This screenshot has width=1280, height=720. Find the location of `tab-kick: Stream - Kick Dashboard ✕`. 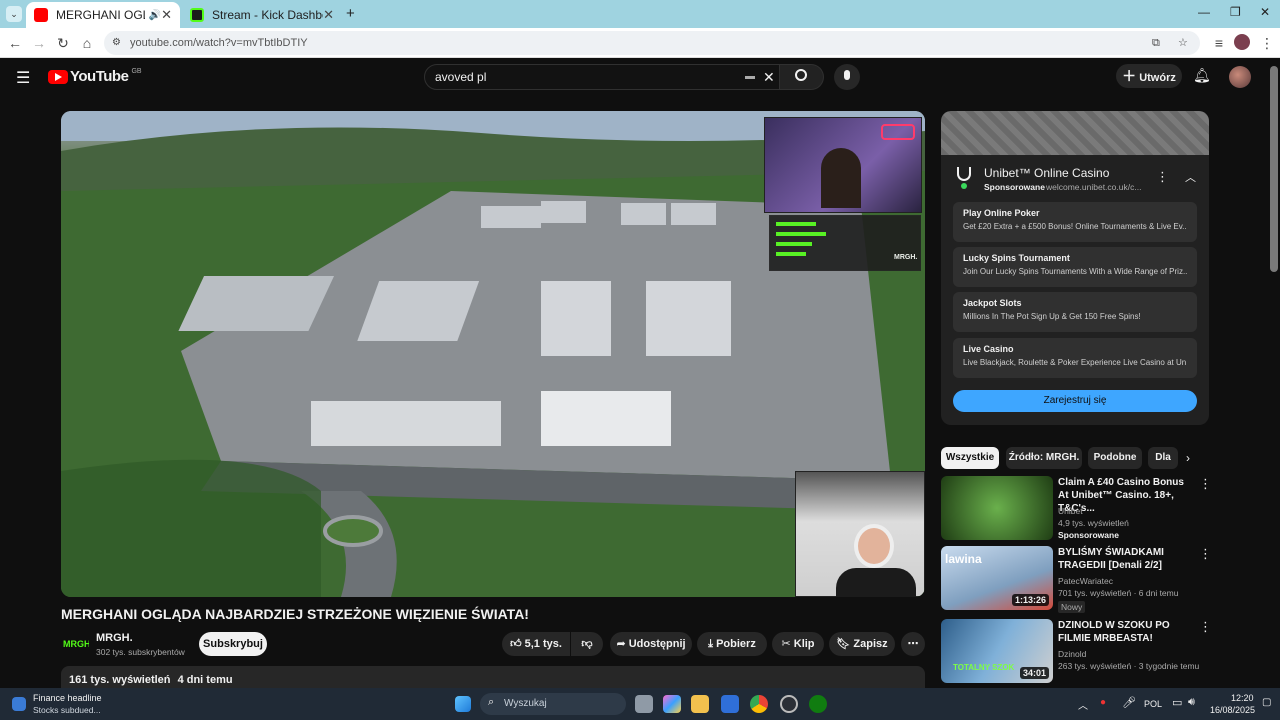

tab-kick: Stream - Kick Dashboard ✕ is located at coordinates (262, 15).